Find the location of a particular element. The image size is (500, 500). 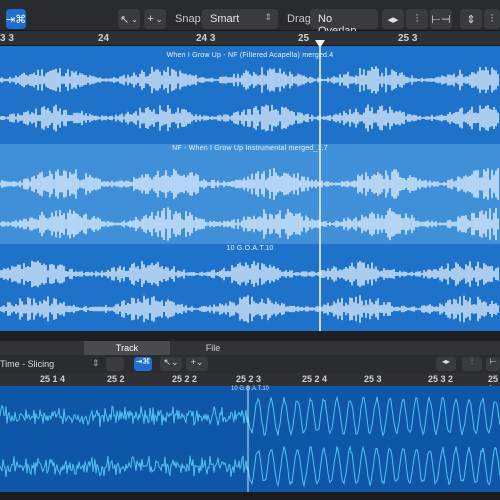

snap-value: Smart is located at coordinates (225, 19).